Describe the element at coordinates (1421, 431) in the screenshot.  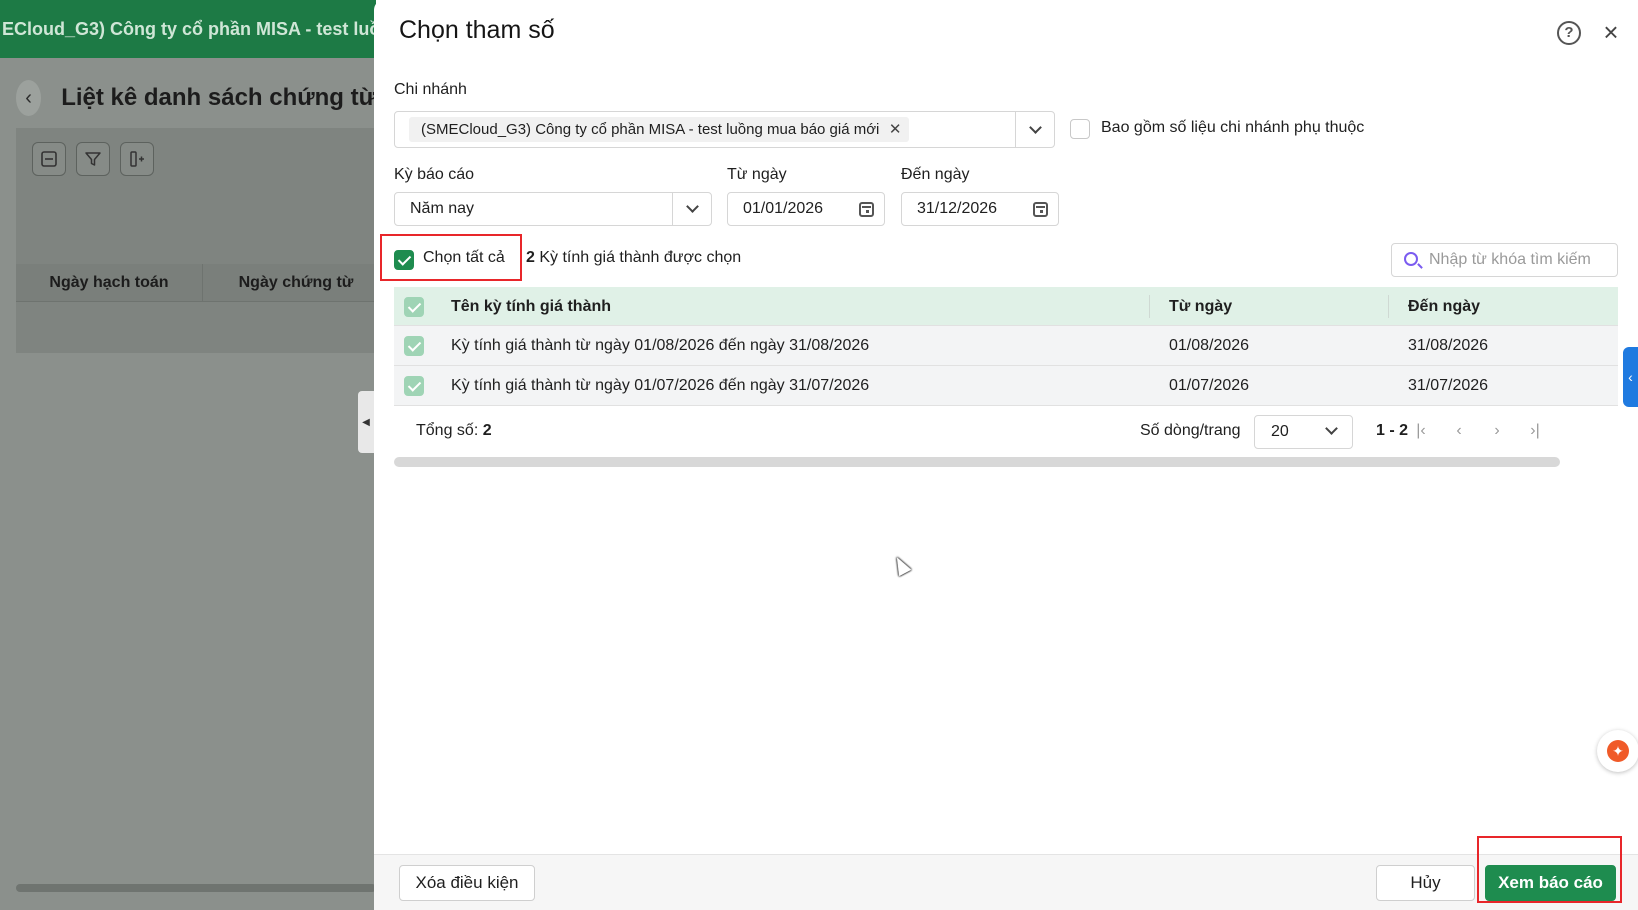
I see `first-page-icon: |‹` at that location.